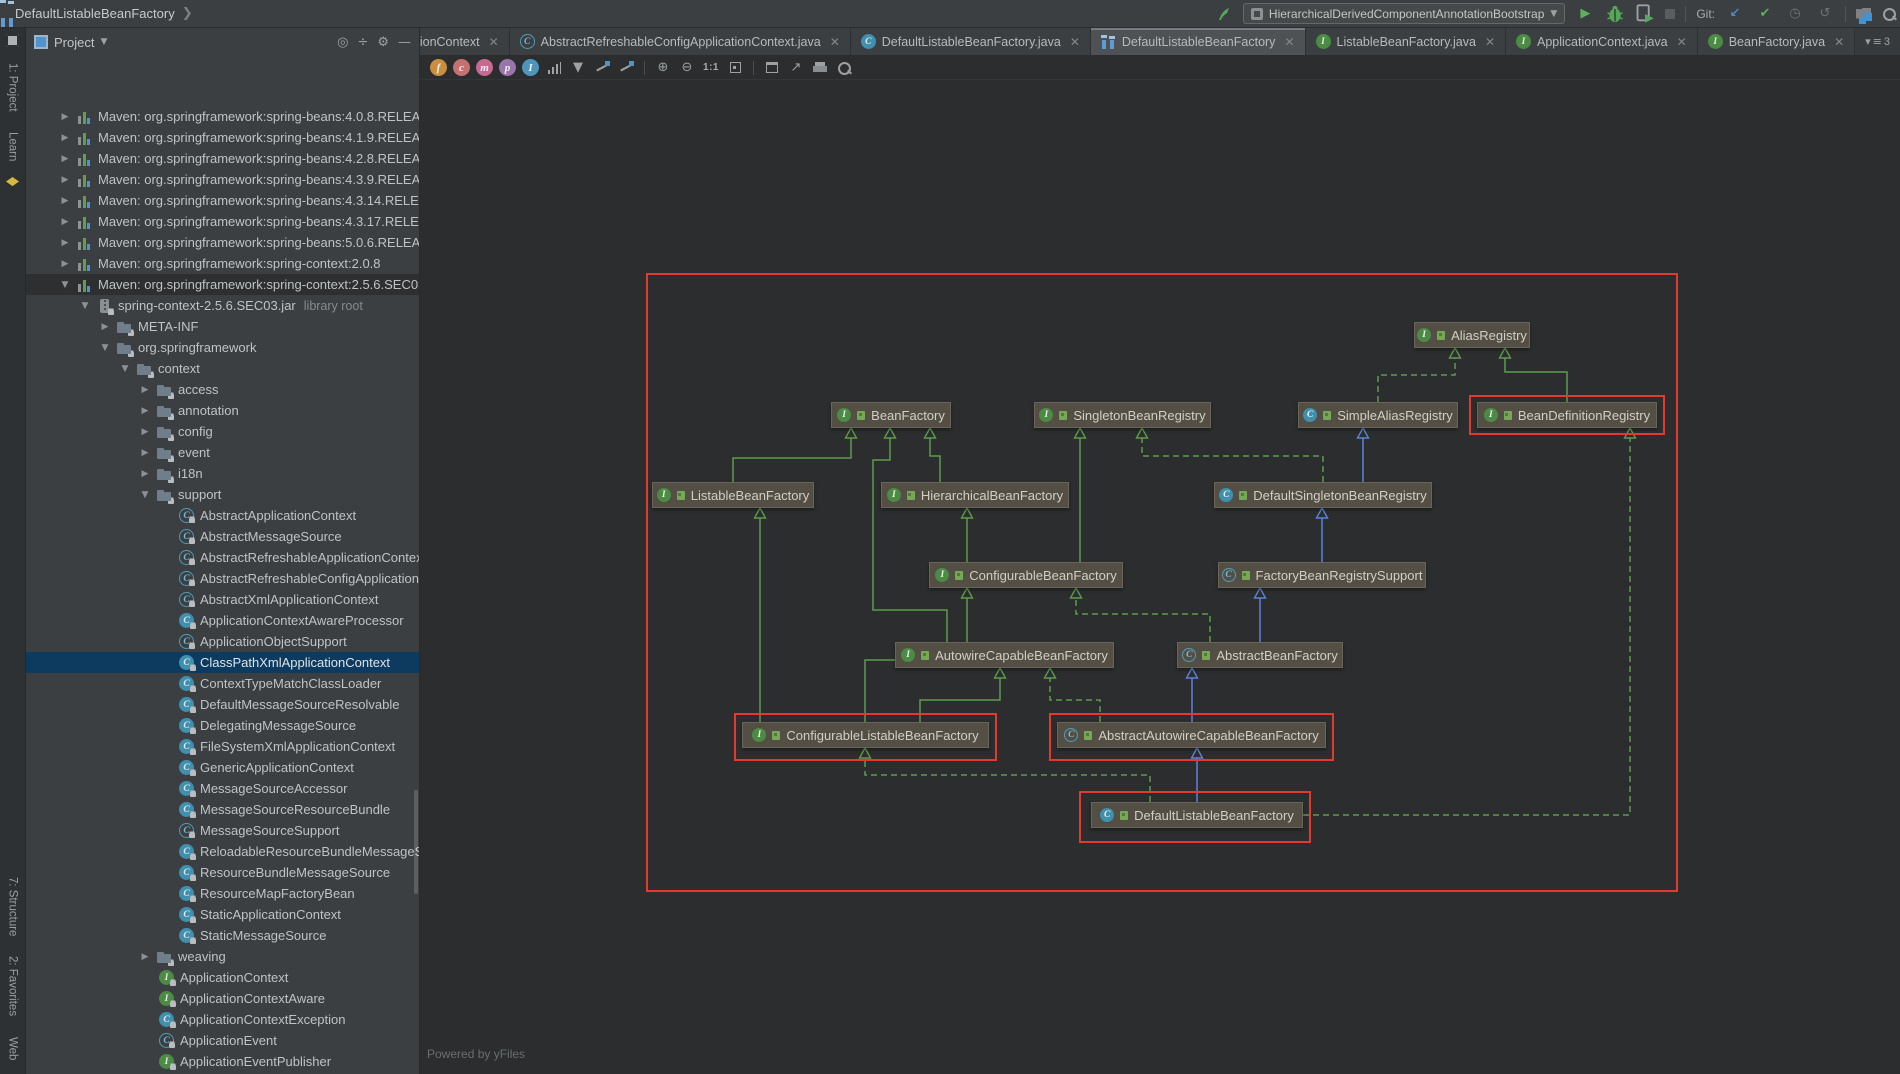  What do you see at coordinates (416, 842) in the screenshot?
I see `tree-scrollbar` at bounding box center [416, 842].